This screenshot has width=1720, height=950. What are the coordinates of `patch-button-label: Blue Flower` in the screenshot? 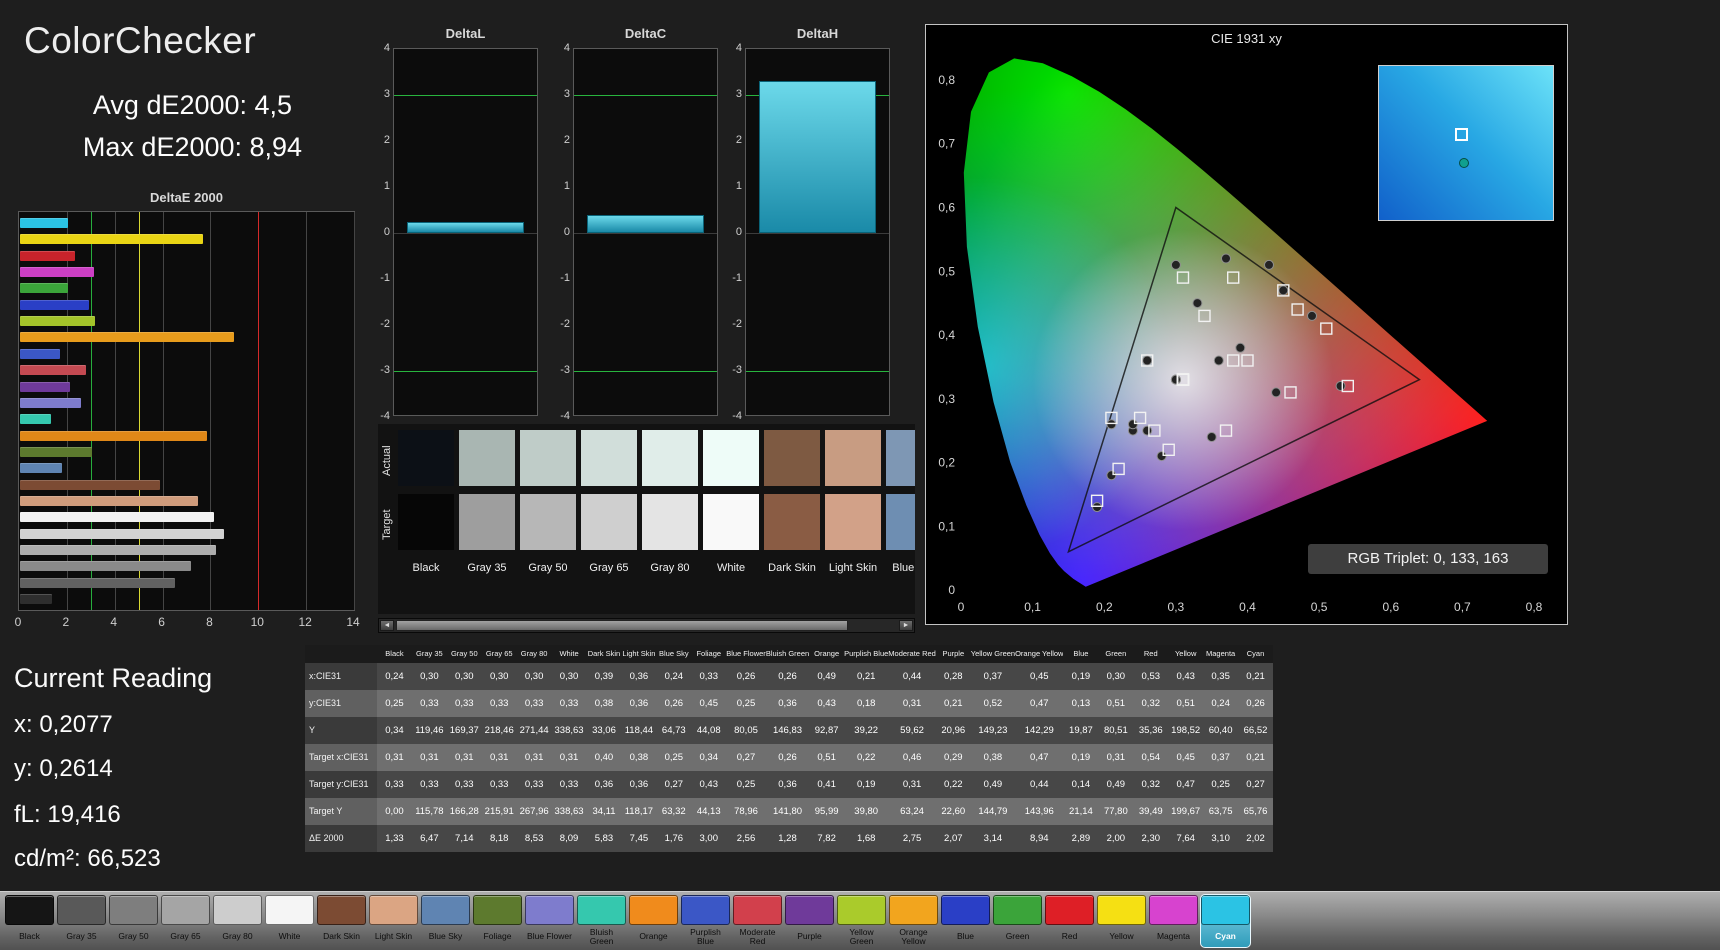 It's located at (549, 936).